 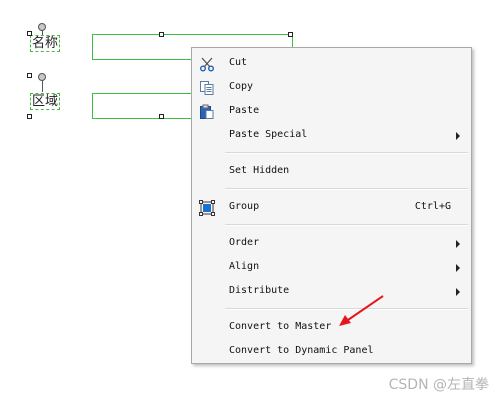 I want to click on menu-item-label: Paste Special, so click(x=268, y=134).